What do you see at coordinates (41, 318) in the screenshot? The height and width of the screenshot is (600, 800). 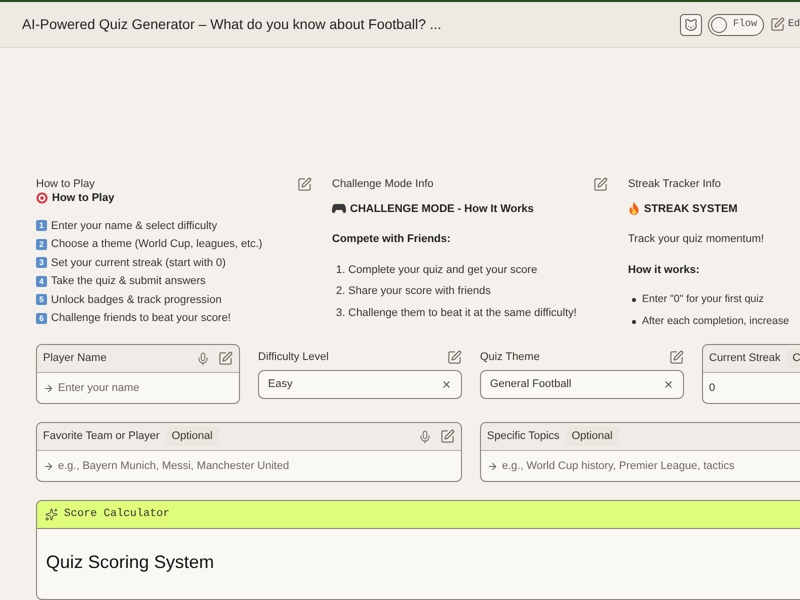 I see `number-badge: 6` at bounding box center [41, 318].